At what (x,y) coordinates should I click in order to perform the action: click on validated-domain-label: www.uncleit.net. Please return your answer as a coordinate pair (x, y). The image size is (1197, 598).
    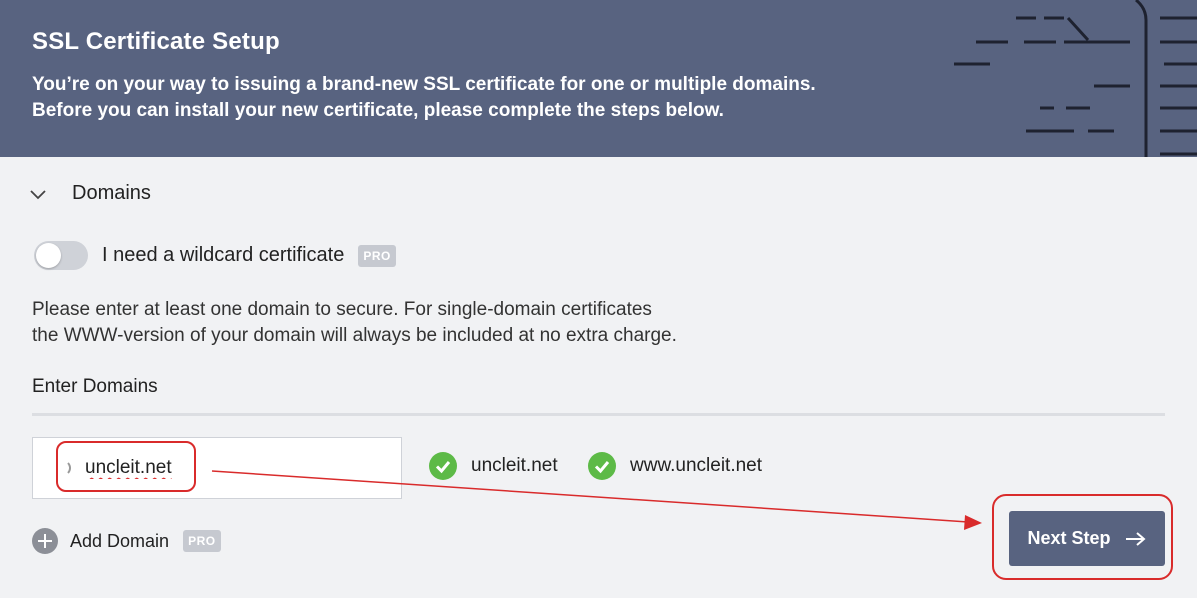
    Looking at the image, I should click on (696, 465).